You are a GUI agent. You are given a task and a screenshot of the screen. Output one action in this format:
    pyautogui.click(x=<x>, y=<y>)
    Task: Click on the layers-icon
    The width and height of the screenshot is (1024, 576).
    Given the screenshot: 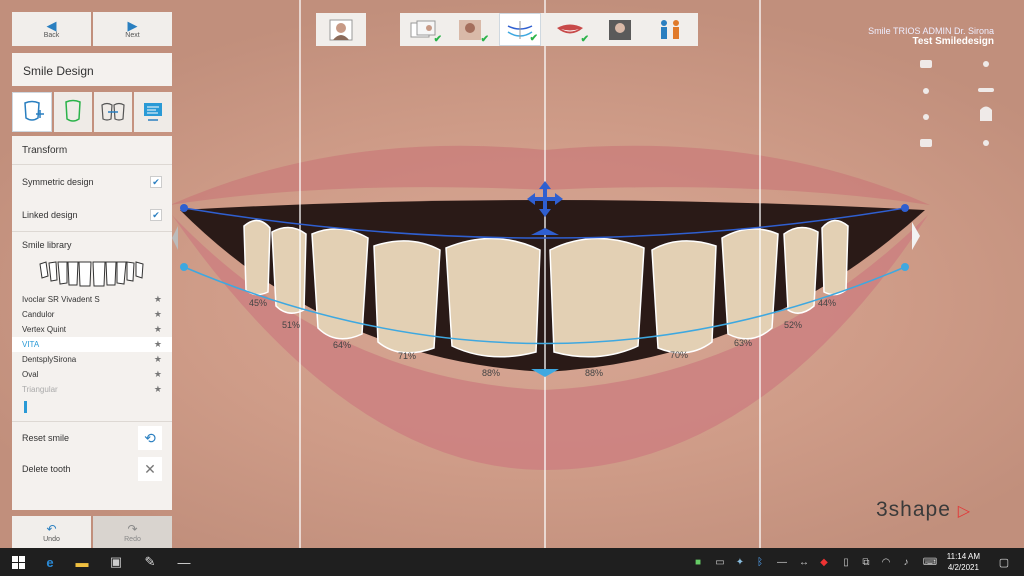 What is the action you would take?
    pyautogui.click(x=926, y=143)
    